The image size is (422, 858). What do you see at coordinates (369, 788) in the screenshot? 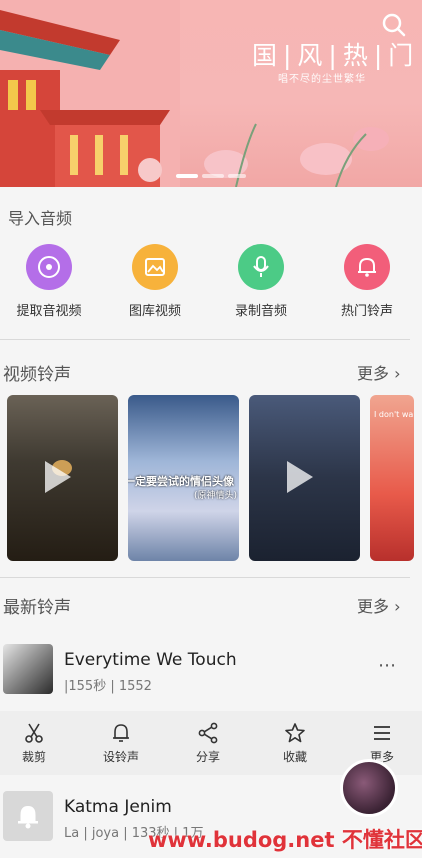
I see `now-playing-button` at bounding box center [369, 788].